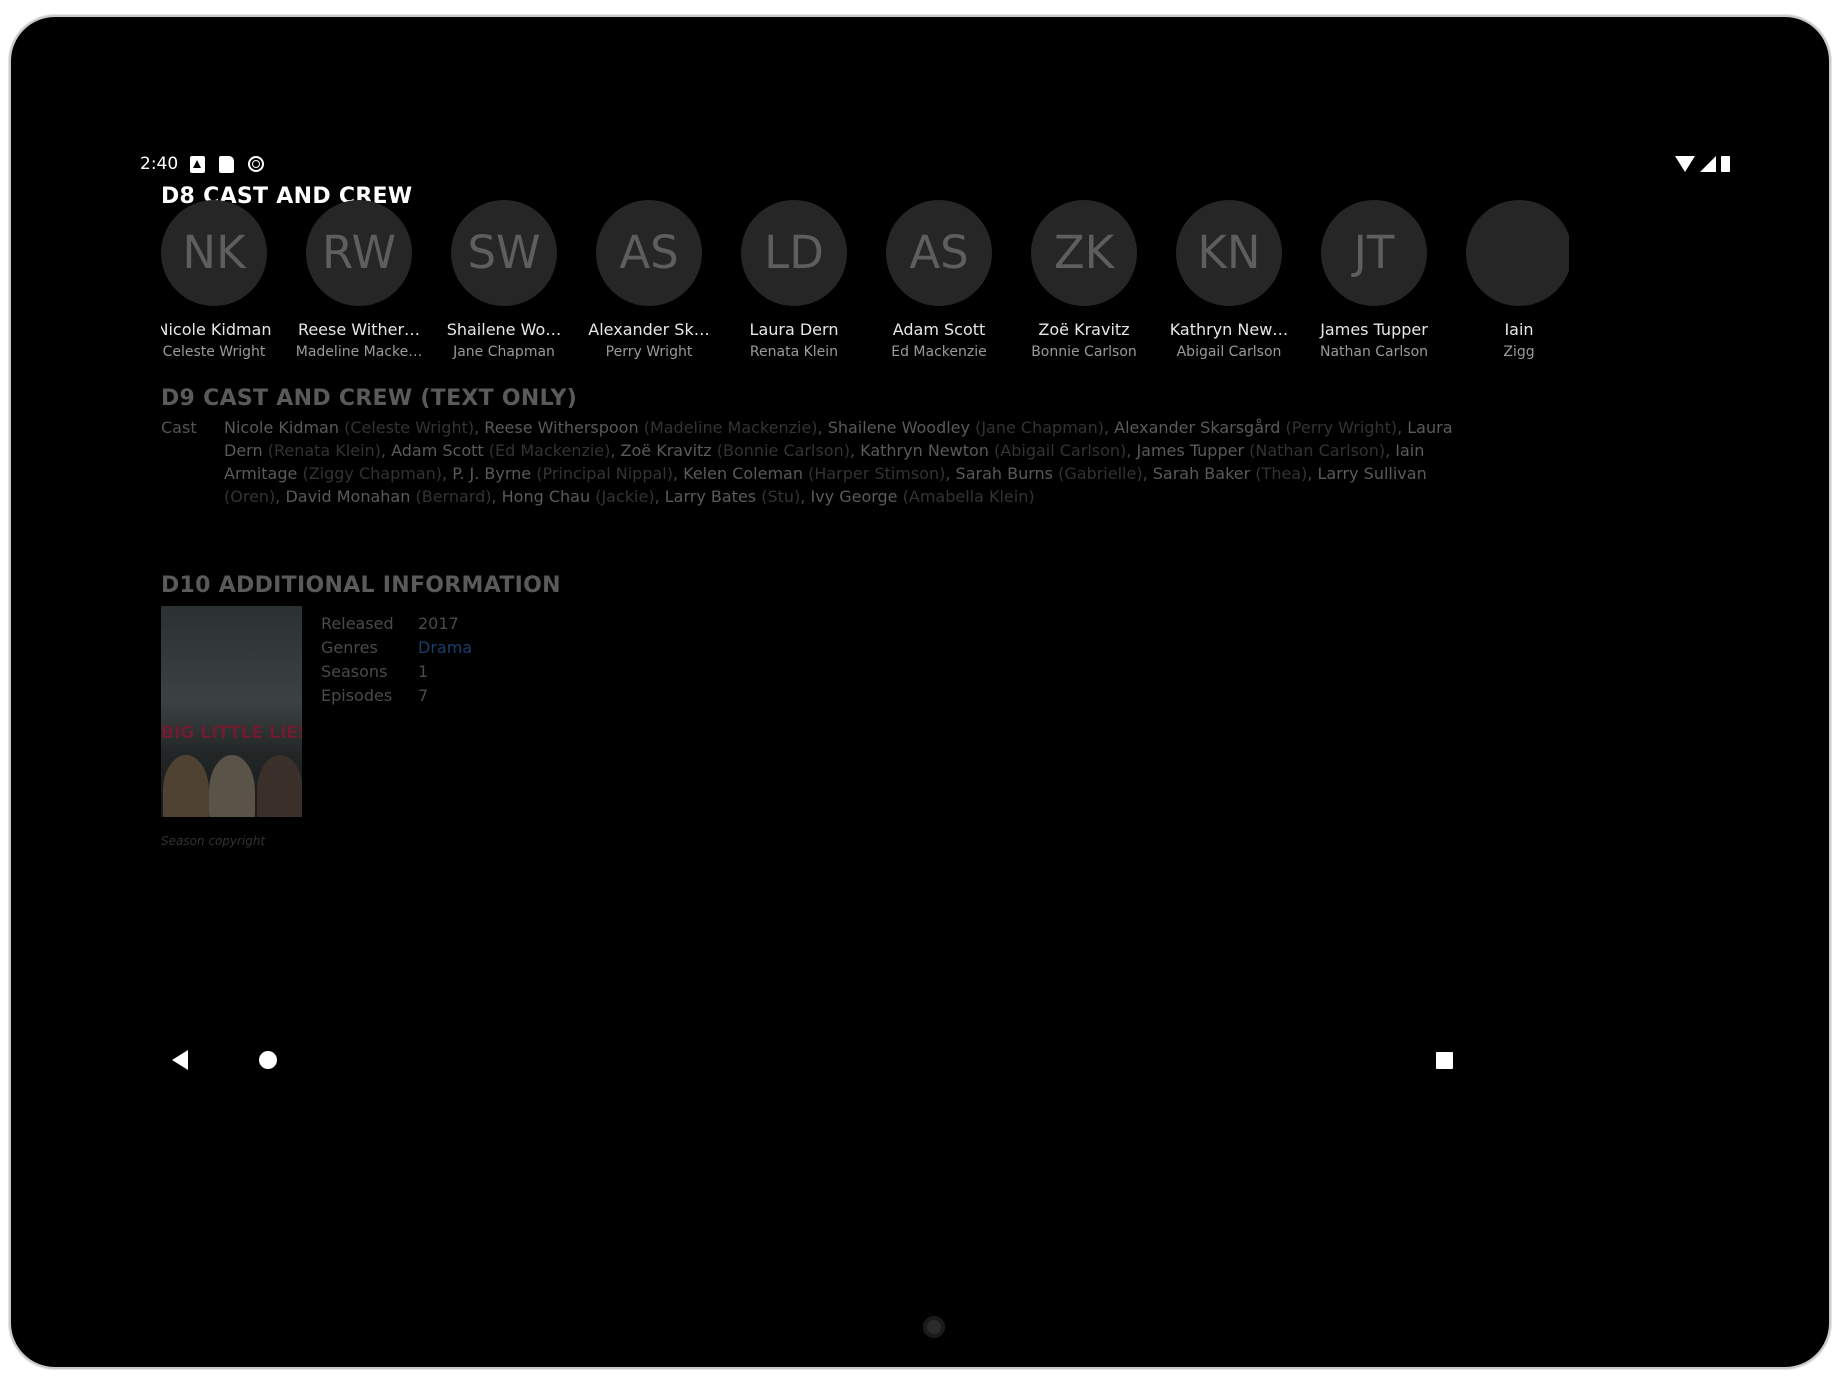  Describe the element at coordinates (1374, 253) in the screenshot. I see `avatar: JT` at that location.